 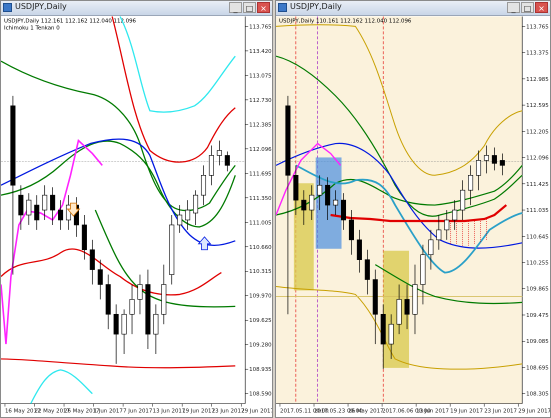 What do you see at coordinates (537, 54) in the screenshot?
I see `y-tick-label: 113.375` at bounding box center [537, 54].